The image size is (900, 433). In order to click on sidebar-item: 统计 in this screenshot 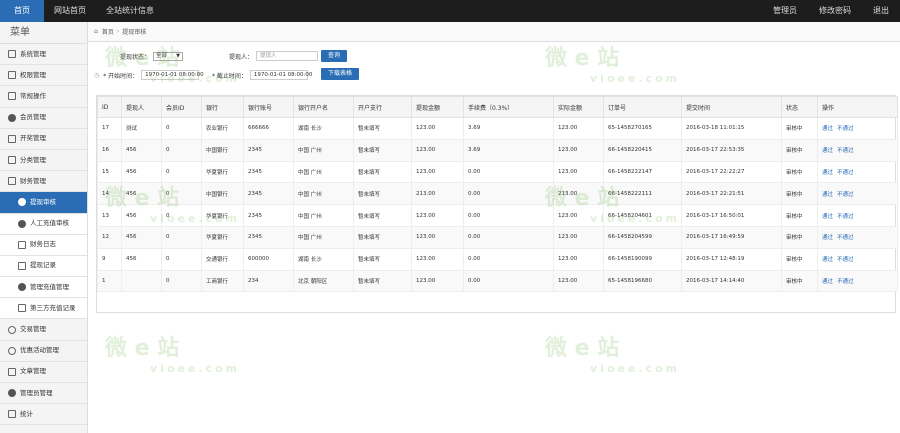, I will do `click(43, 415)`.